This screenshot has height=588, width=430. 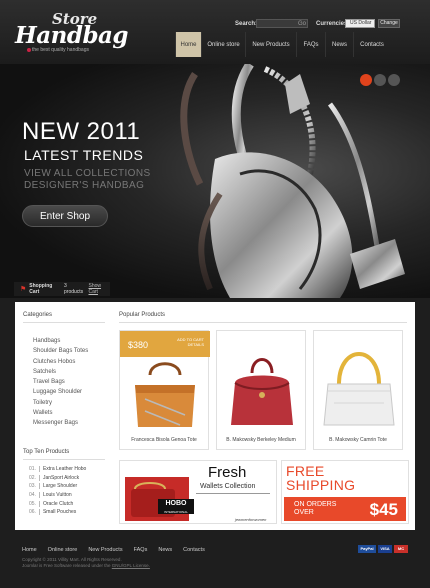 What do you see at coordinates (41, 289) in the screenshot?
I see `cart-label: Shopping Cart` at bounding box center [41, 289].